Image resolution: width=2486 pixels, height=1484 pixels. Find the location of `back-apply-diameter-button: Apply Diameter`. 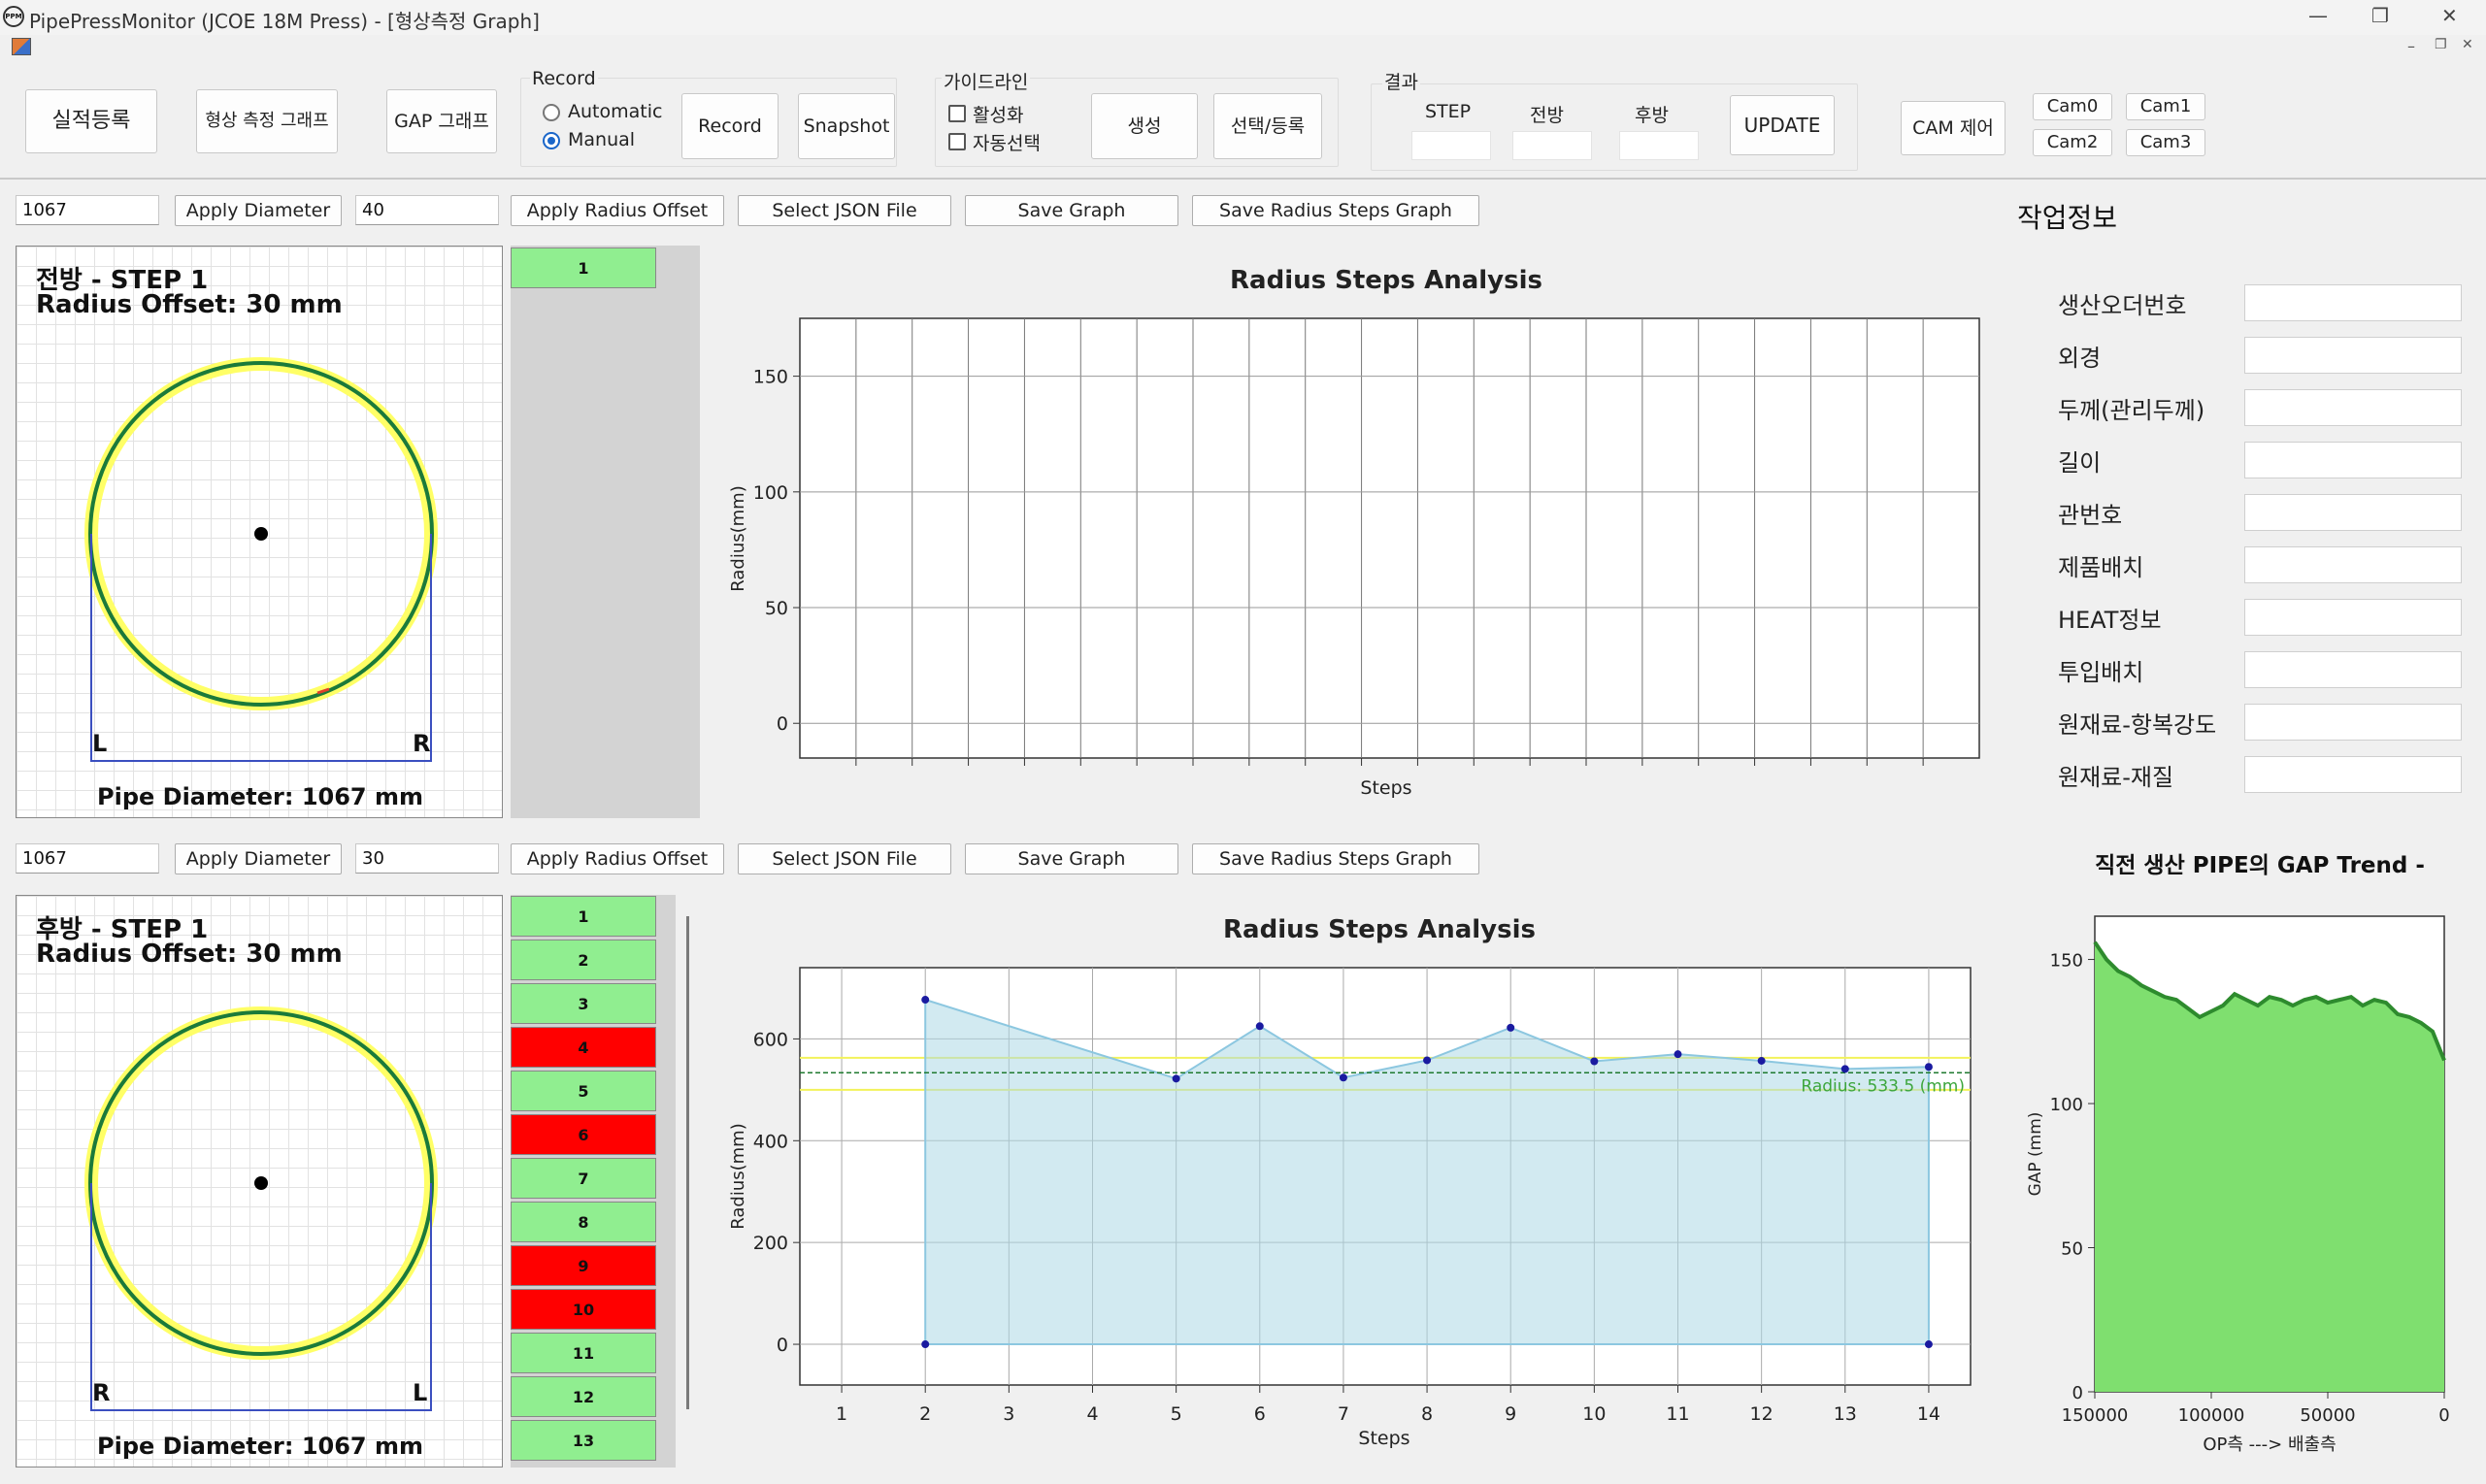

back-apply-diameter-button: Apply Diameter is located at coordinates (258, 858).